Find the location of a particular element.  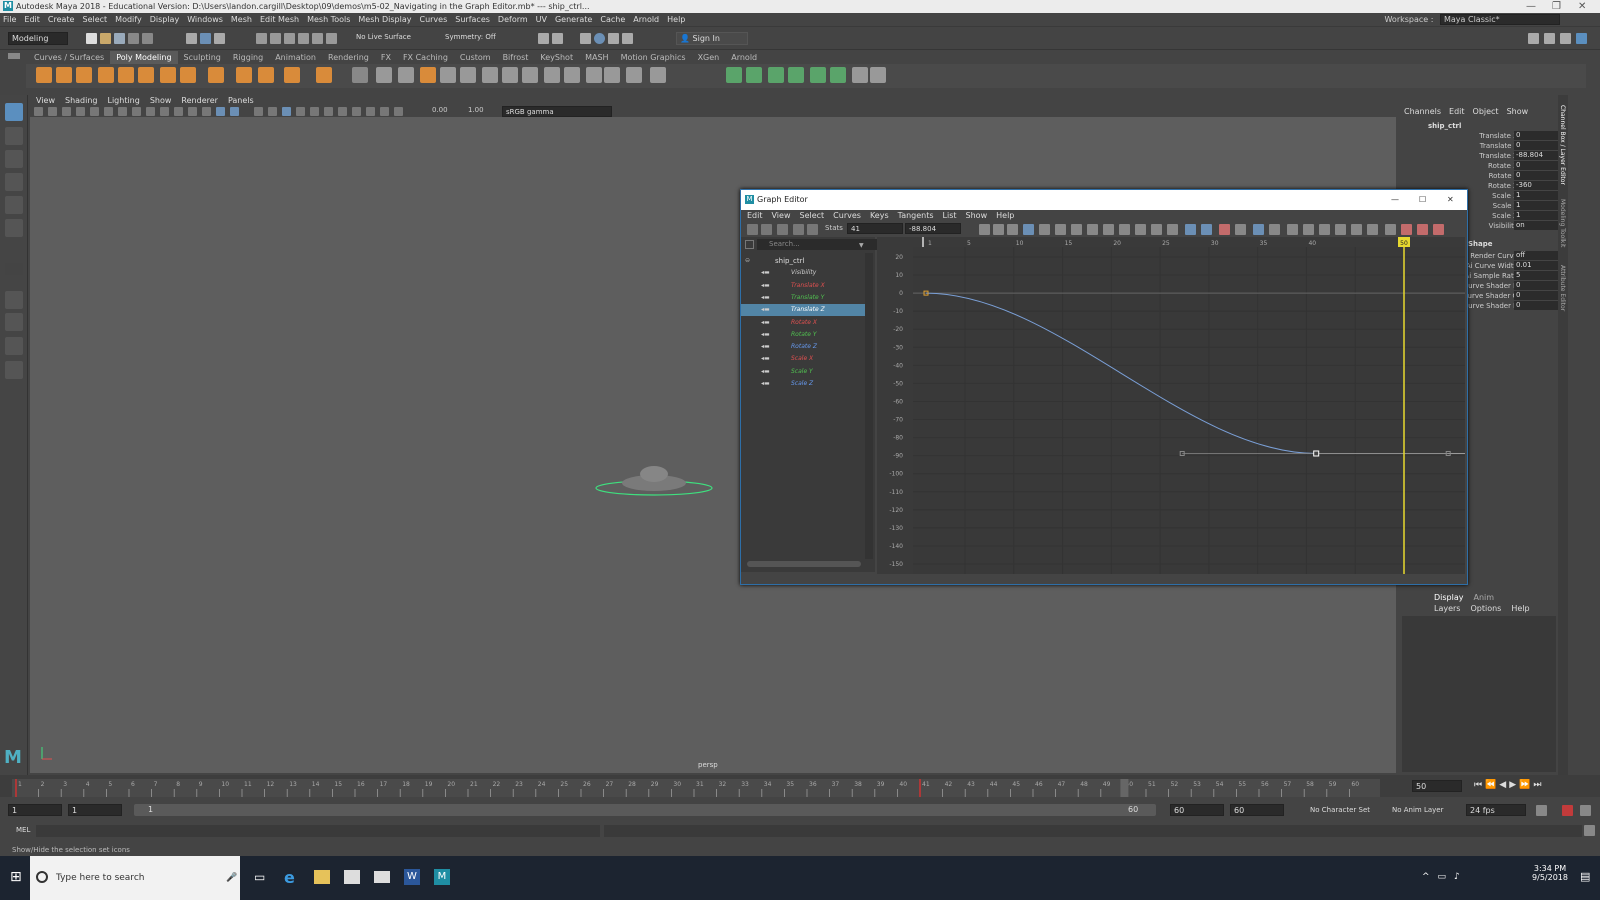

shelf-tab-curves-surfaces: Curves / Surfaces is located at coordinates (69, 57).